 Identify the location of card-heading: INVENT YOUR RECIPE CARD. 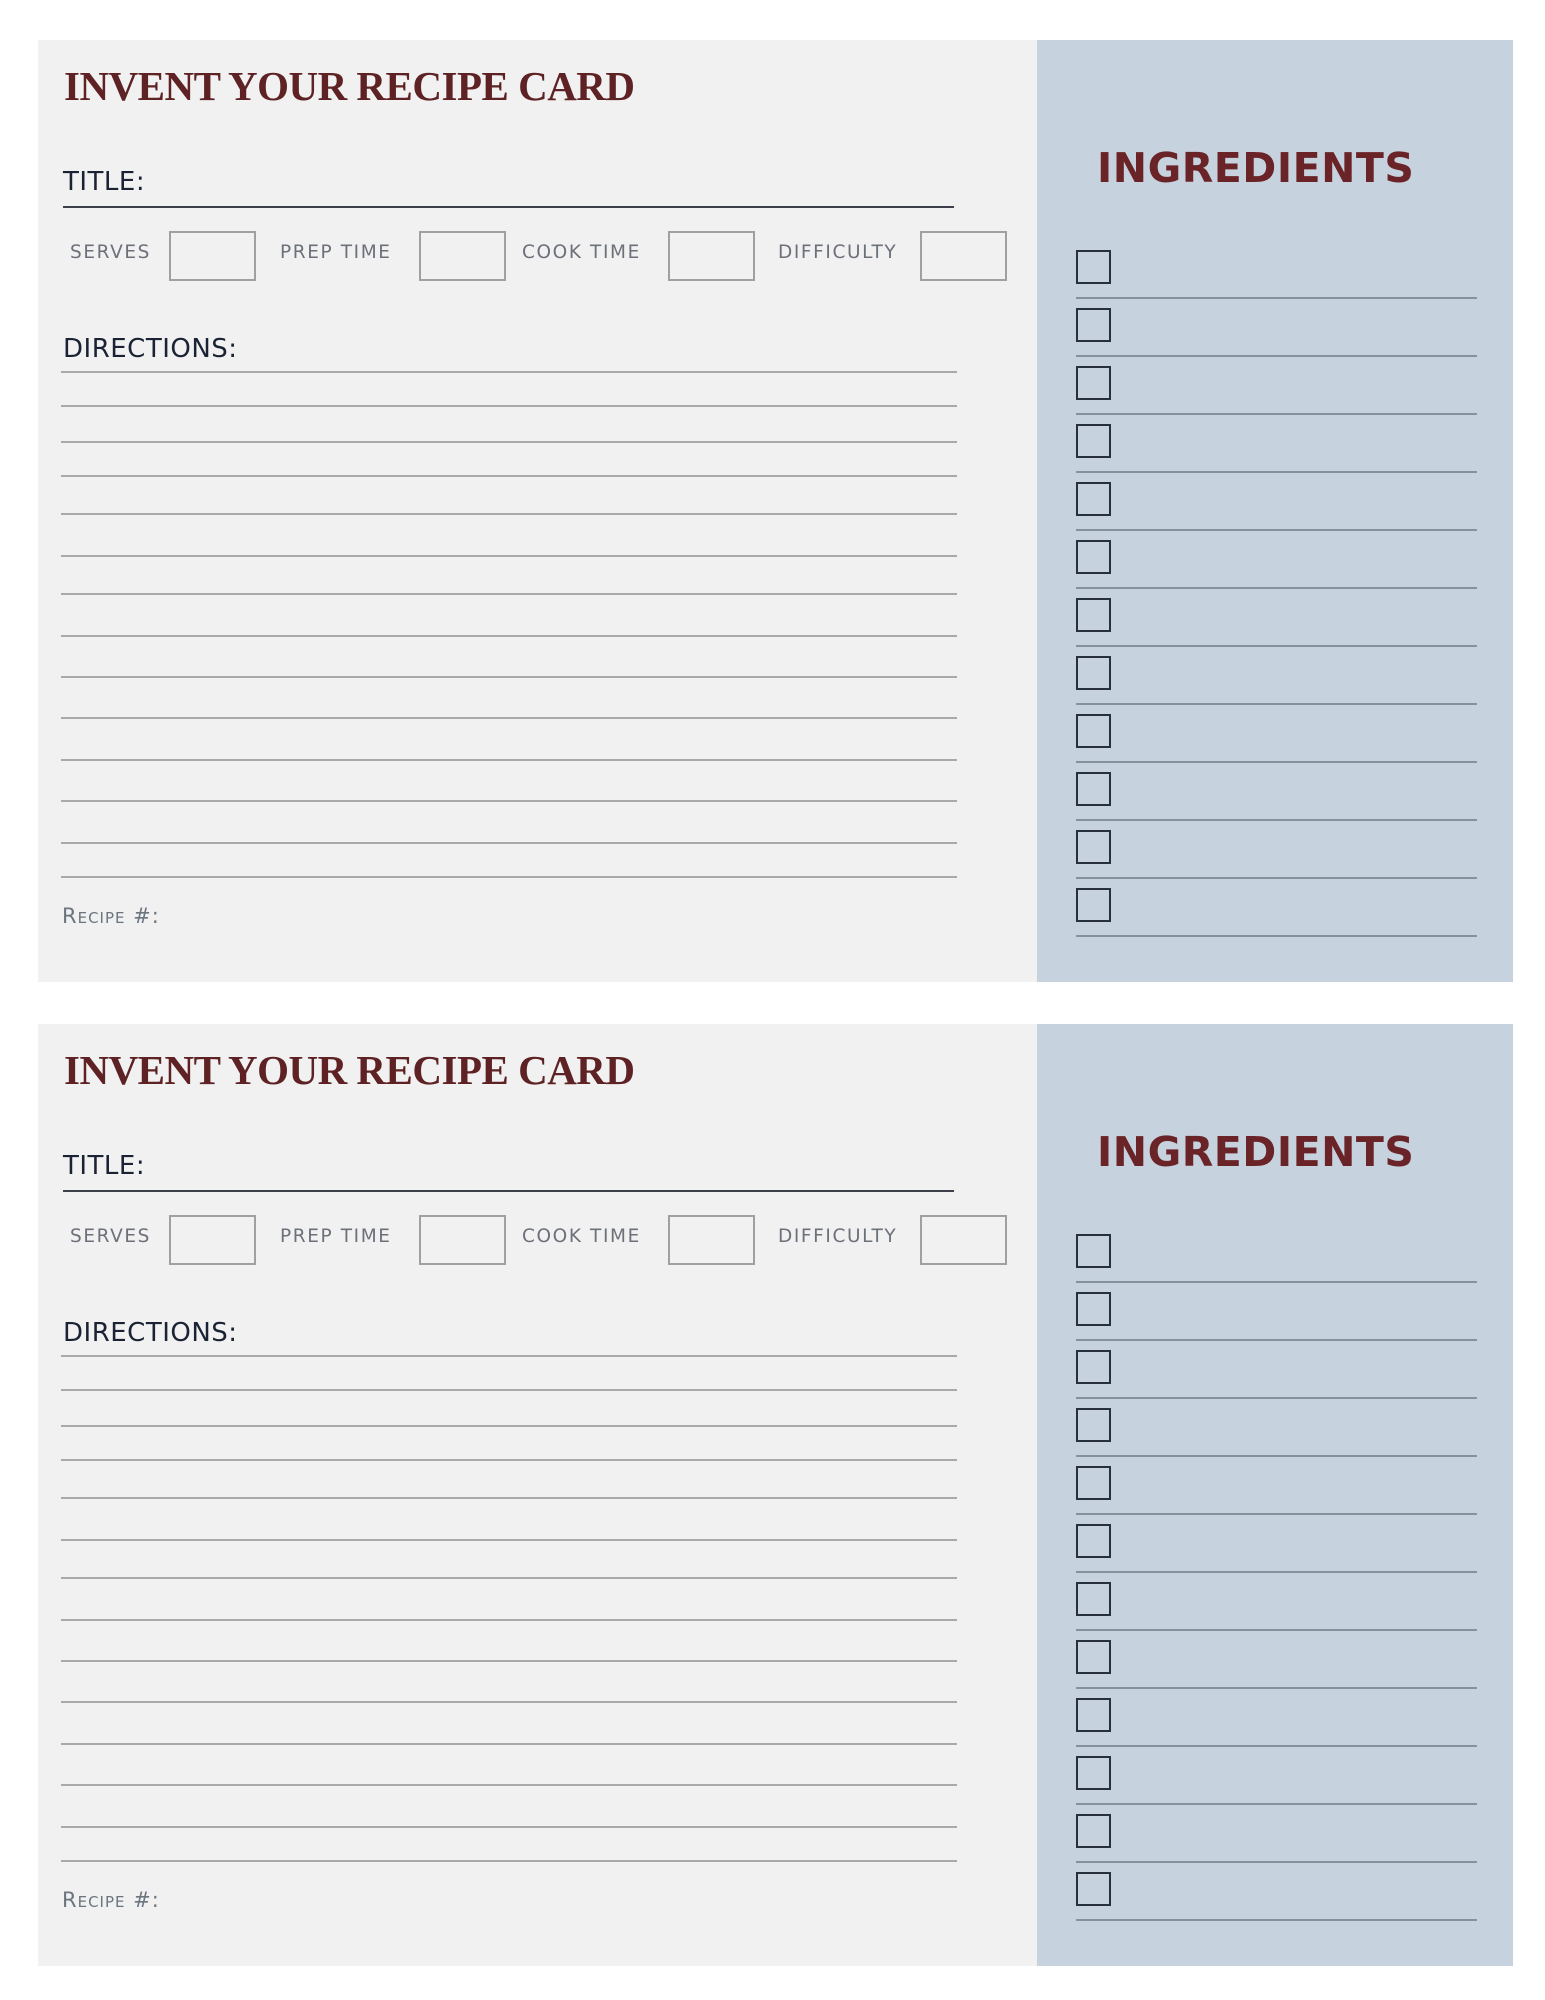
(349, 86).